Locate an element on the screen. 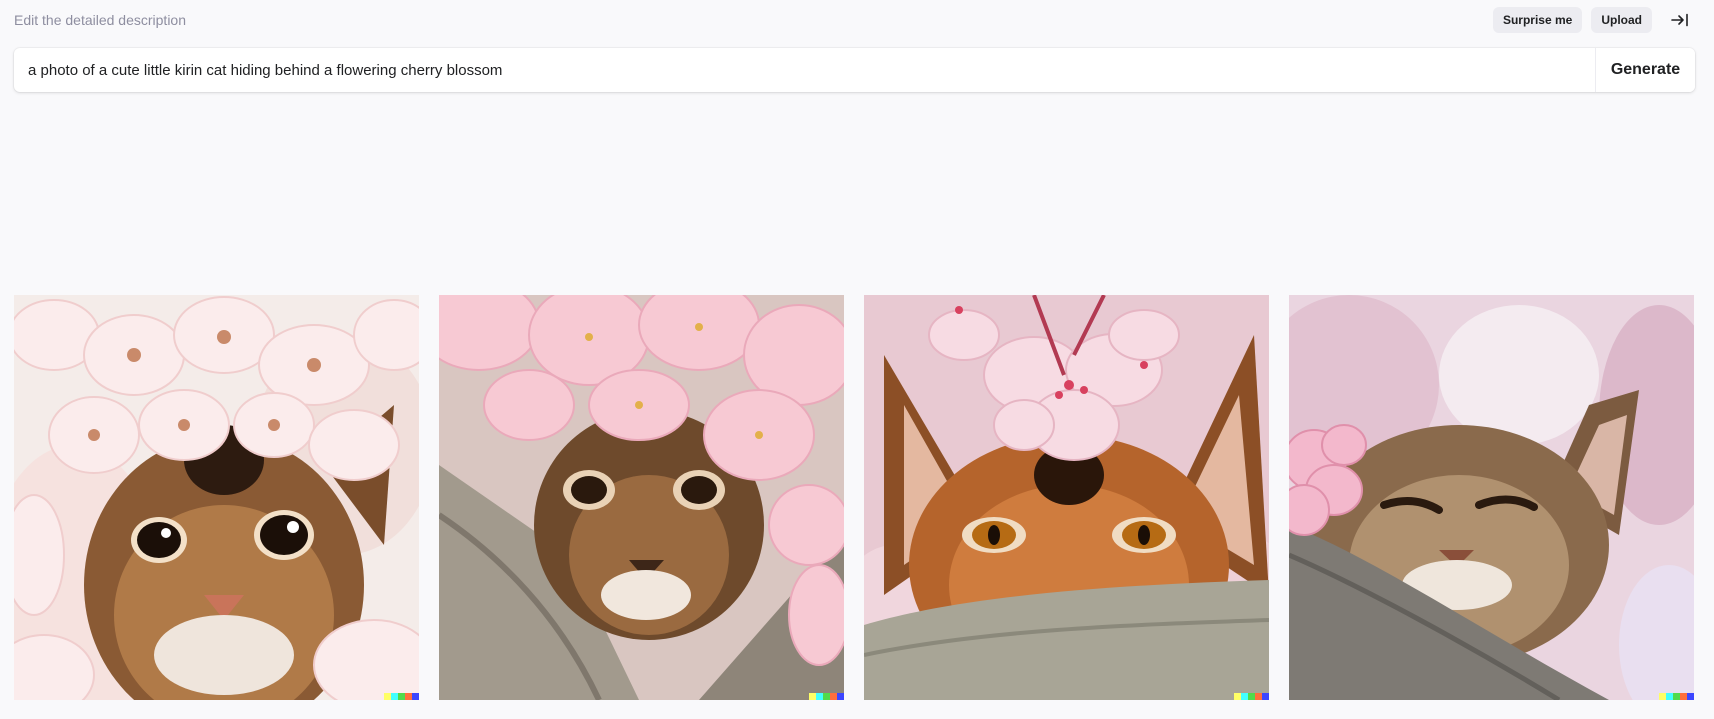 This screenshot has height=719, width=1714. orange-cat-blossom-image is located at coordinates (1066, 497).